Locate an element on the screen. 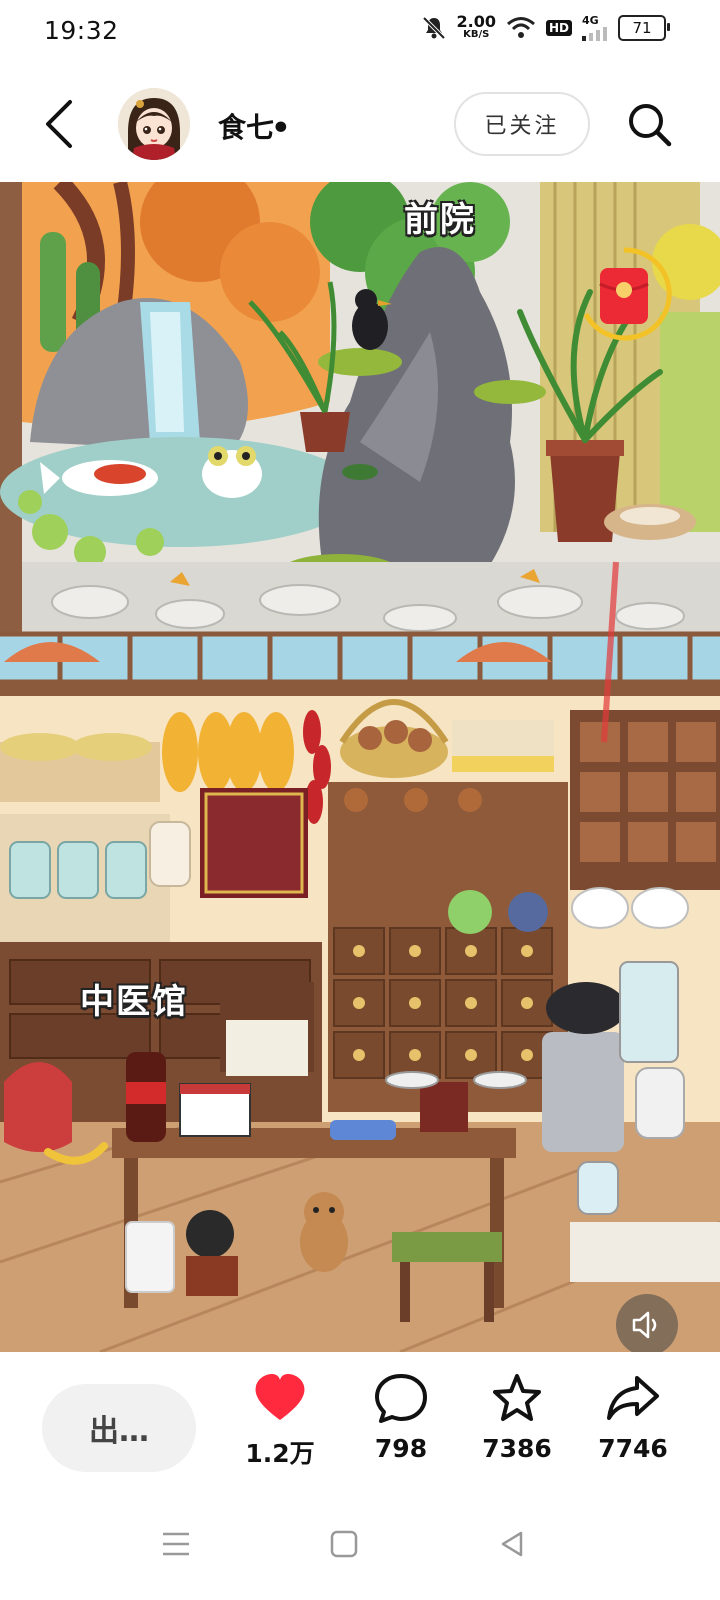  favorite-button: 7386 is located at coordinates (517, 1417).